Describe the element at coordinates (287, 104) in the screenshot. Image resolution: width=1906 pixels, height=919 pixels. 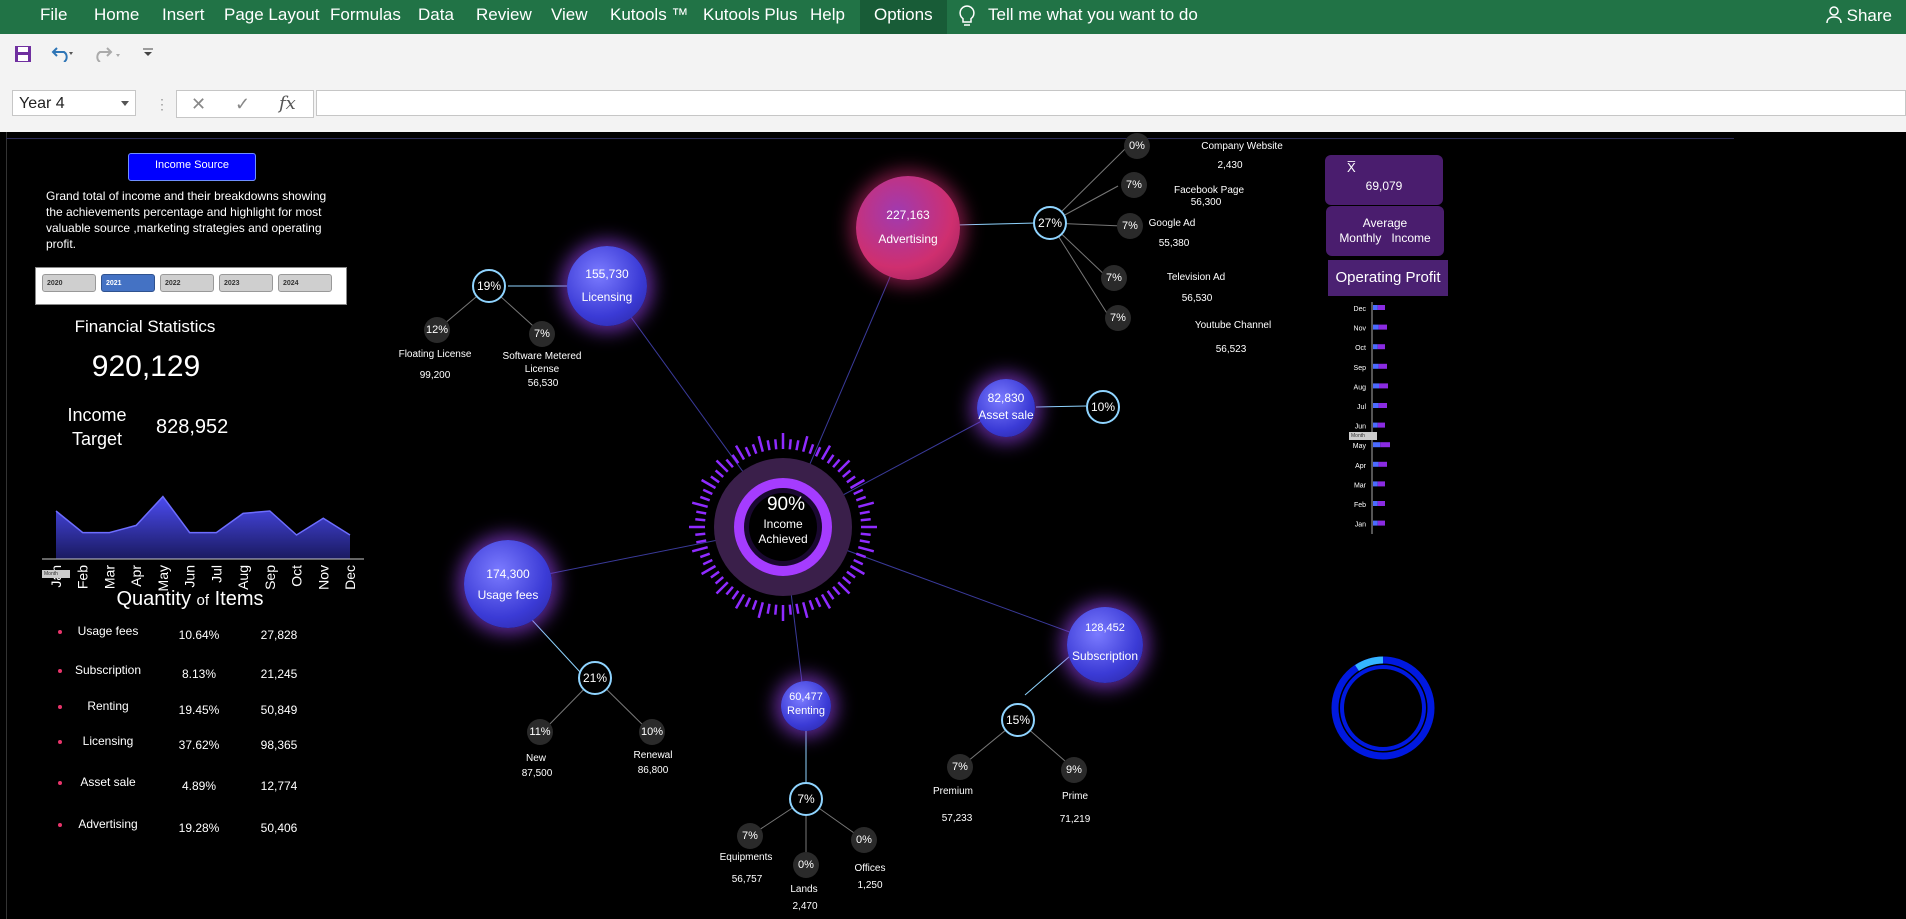
I see `insert-function-icon: fx` at that location.